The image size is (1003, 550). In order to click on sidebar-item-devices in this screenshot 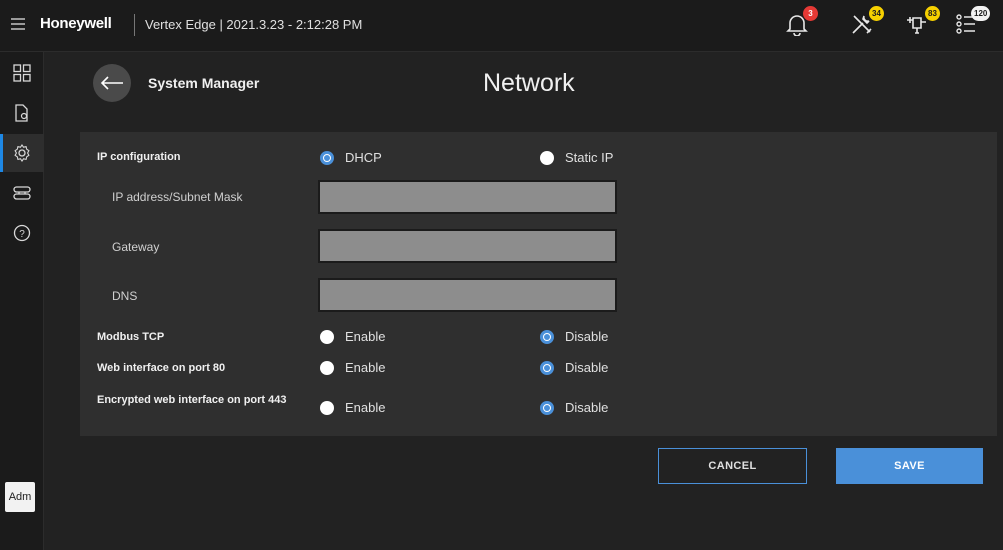, I will do `click(22, 193)`.